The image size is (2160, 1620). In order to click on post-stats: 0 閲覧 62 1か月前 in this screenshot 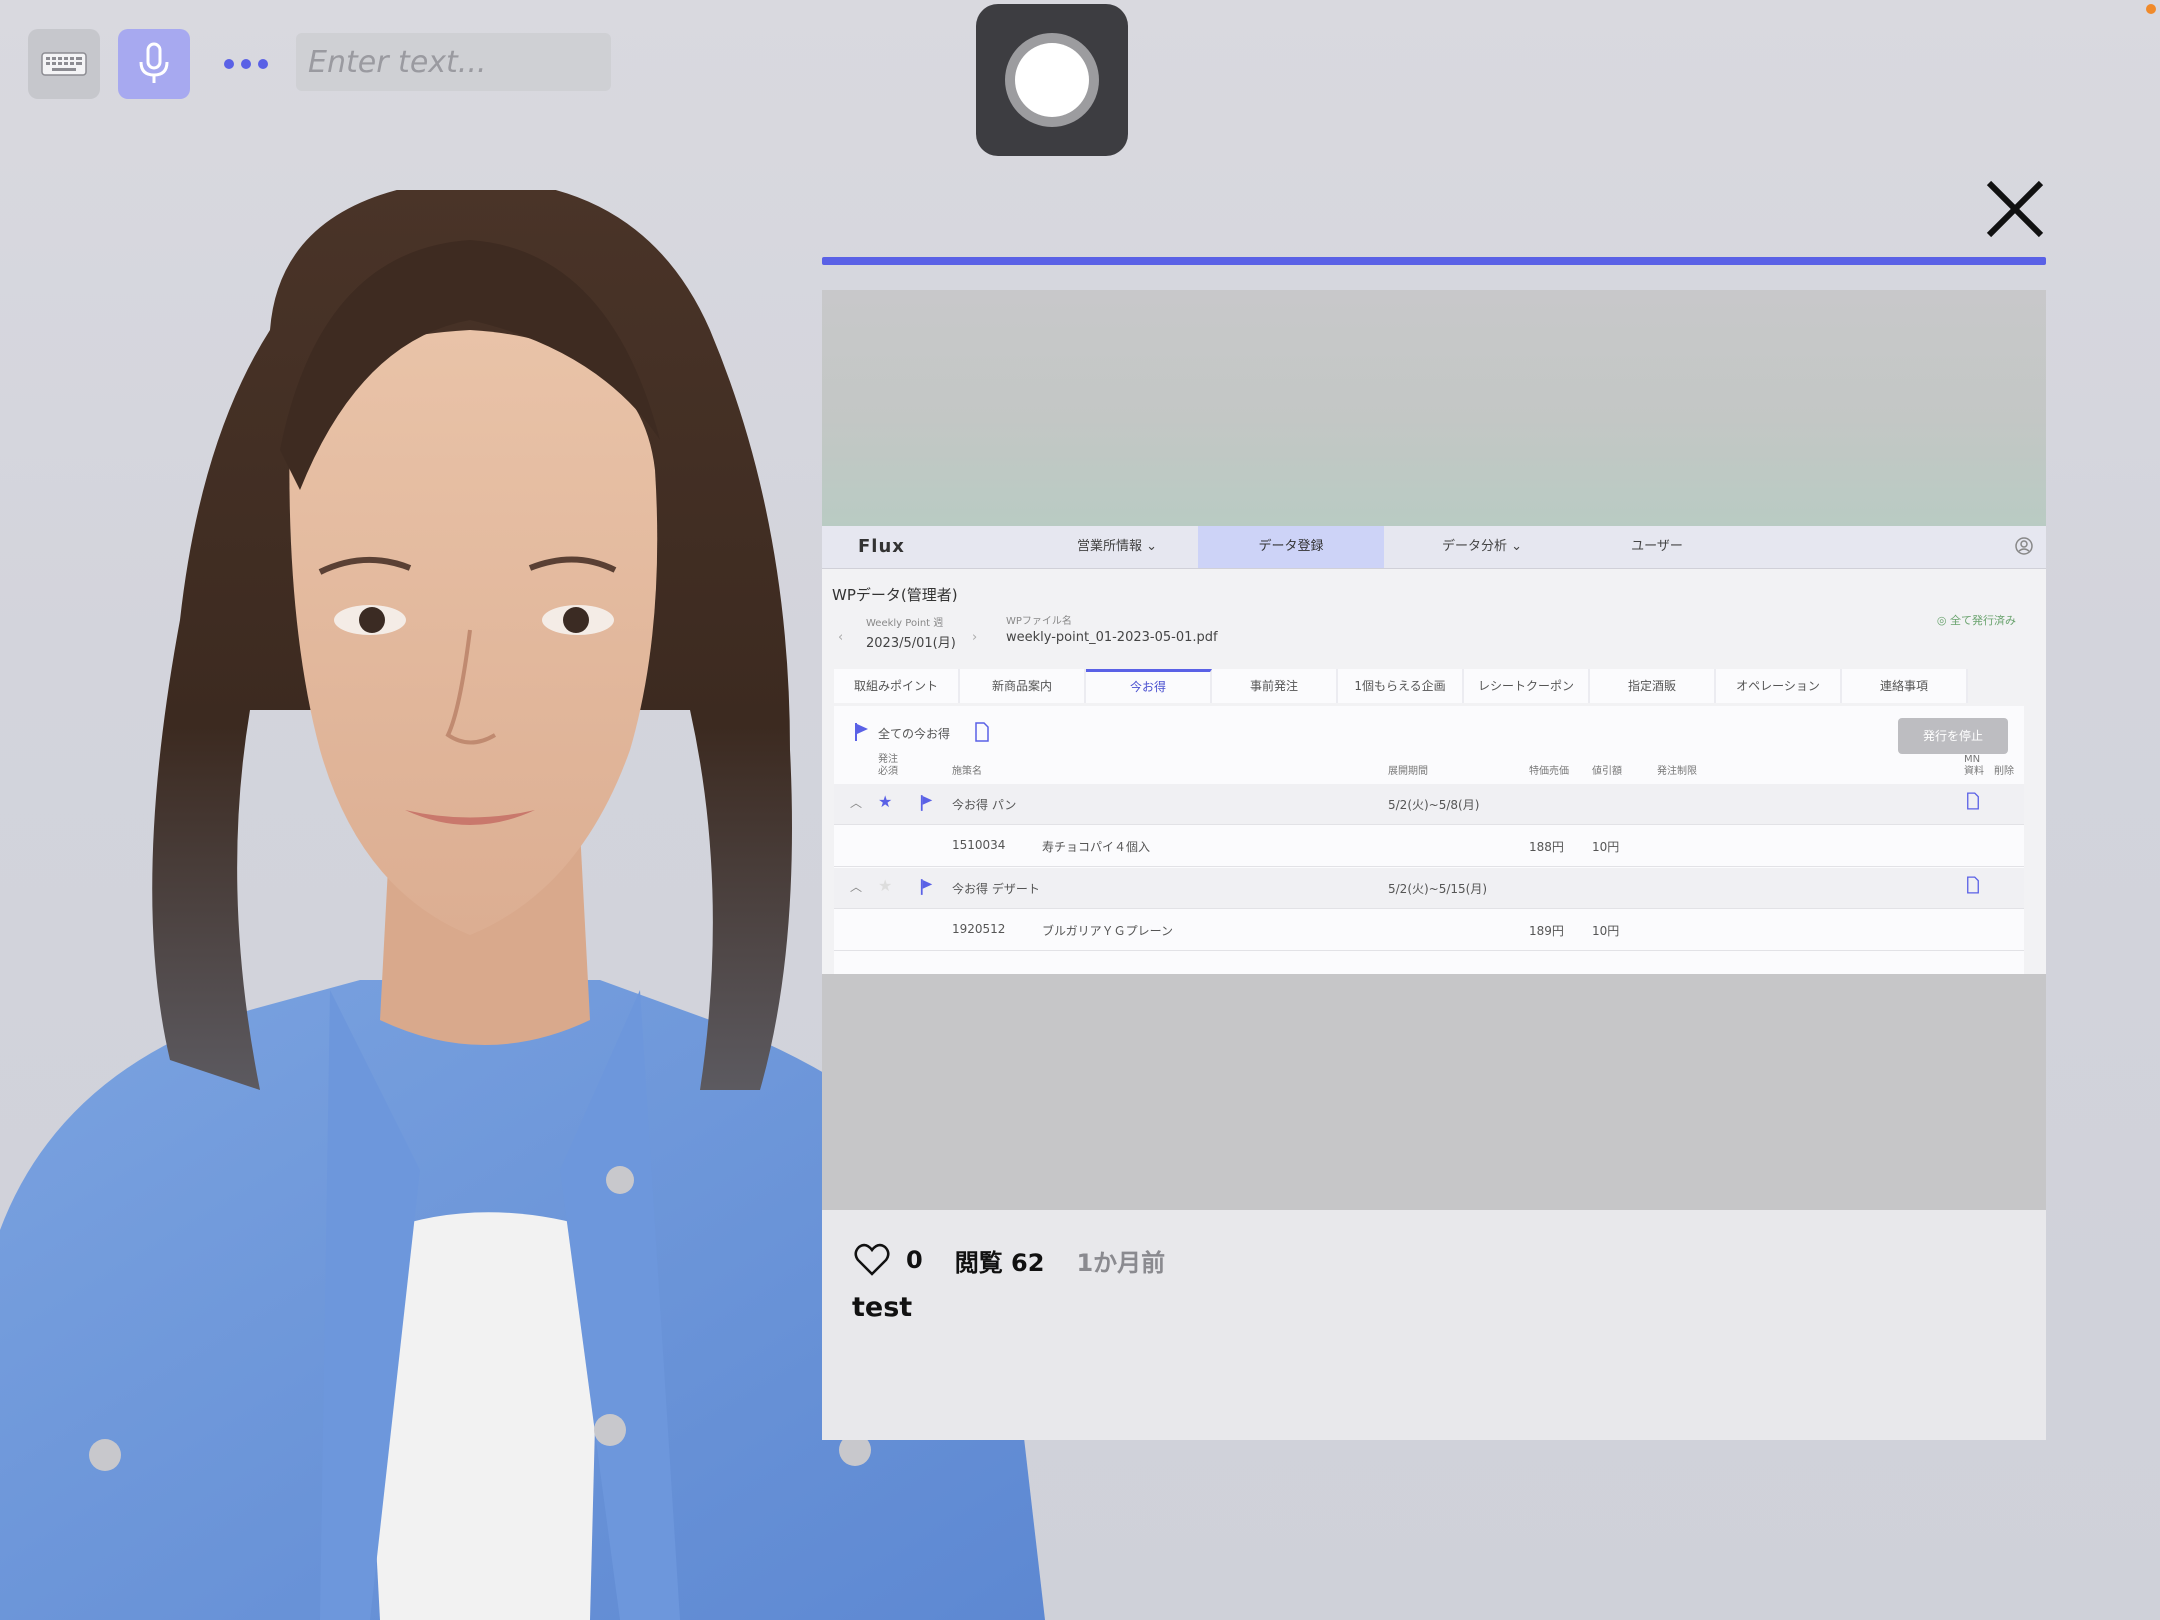, I will do `click(1009, 1260)`.